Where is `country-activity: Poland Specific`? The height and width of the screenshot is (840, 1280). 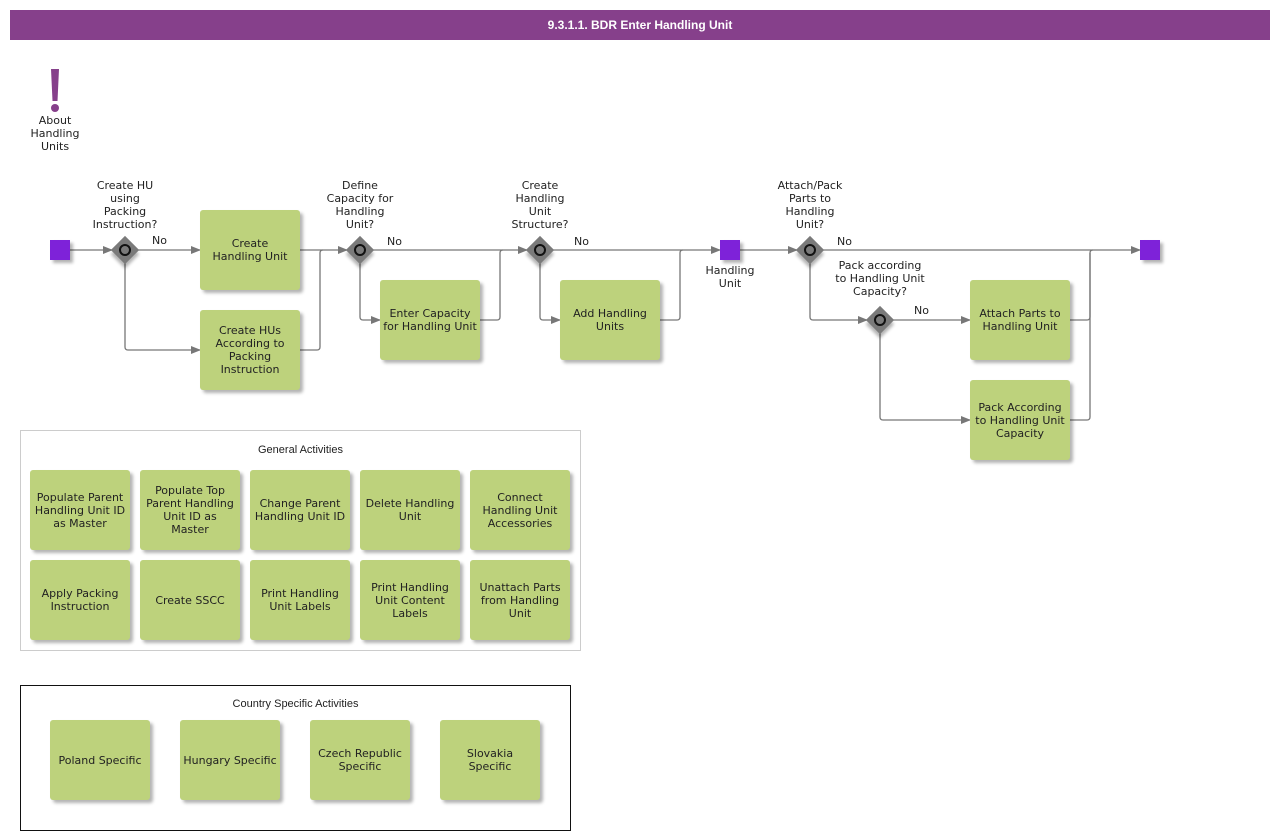
country-activity: Poland Specific is located at coordinates (100, 760).